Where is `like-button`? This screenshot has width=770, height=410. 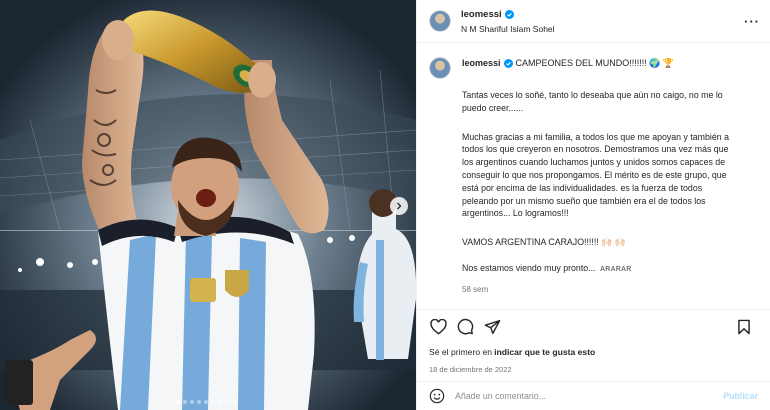 like-button is located at coordinates (438, 327).